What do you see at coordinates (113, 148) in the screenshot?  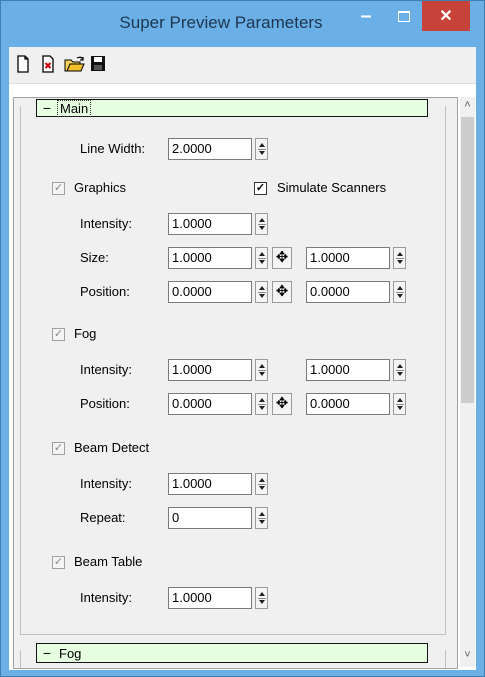 I see `line-width-label: Line Width:` at bounding box center [113, 148].